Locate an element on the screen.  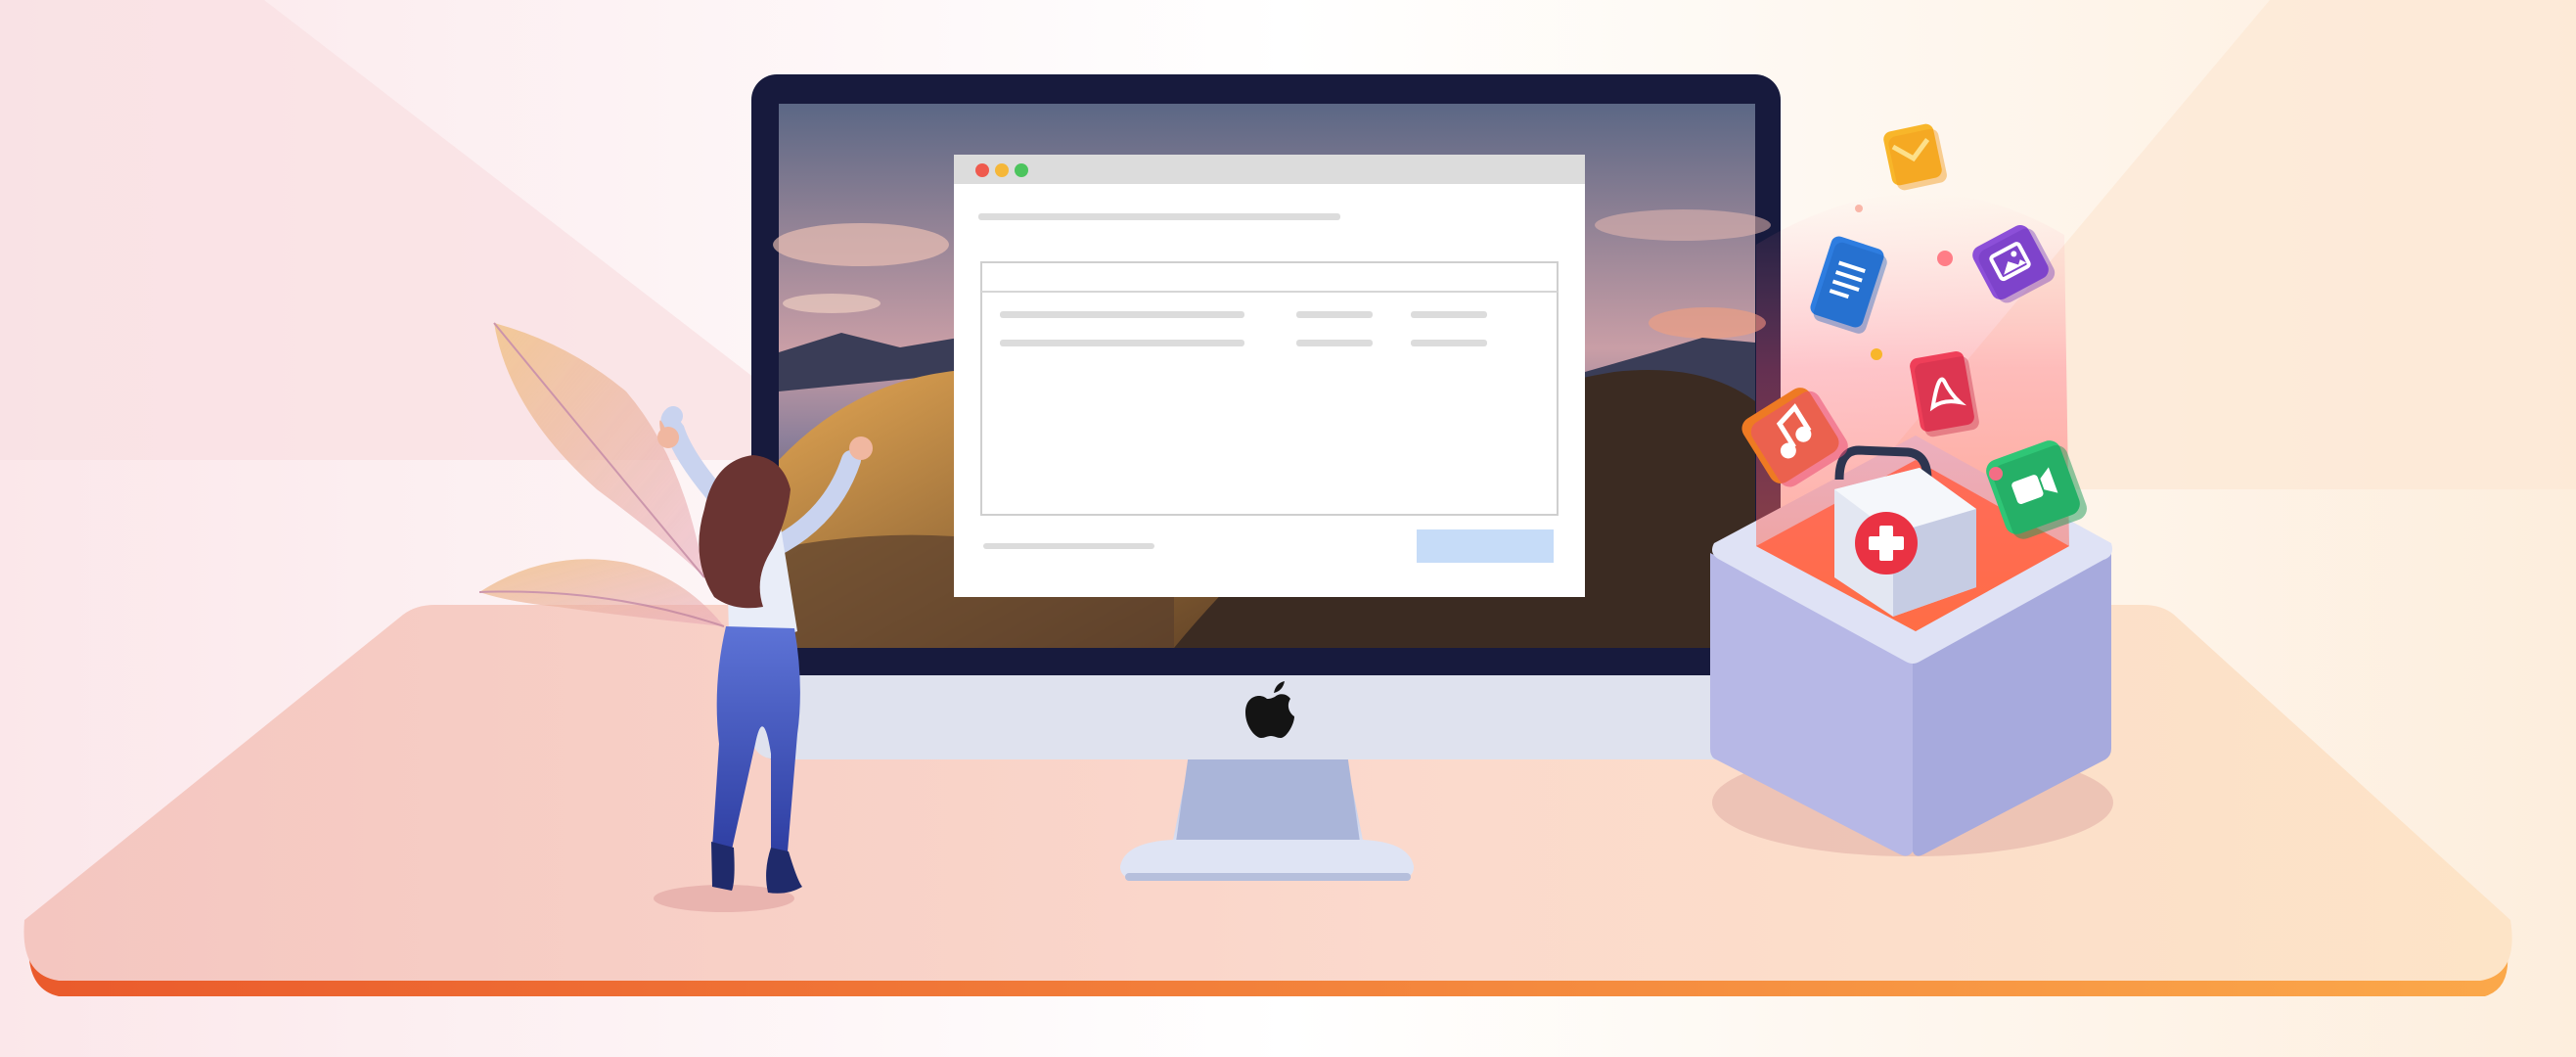
left-shoe is located at coordinates (723, 867).